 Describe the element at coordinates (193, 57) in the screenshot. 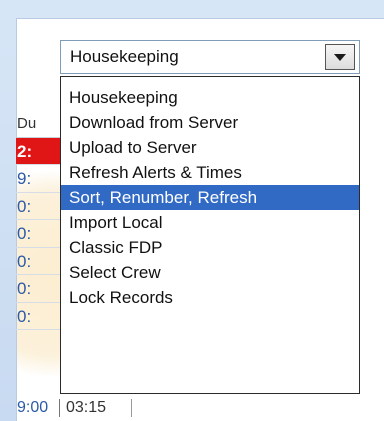

I see `combobox-value: Housekeeping` at that location.